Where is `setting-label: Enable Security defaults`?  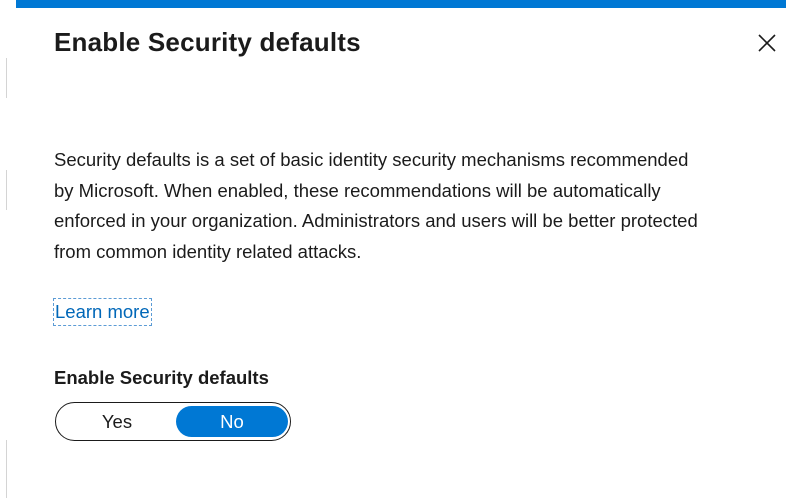 setting-label: Enable Security defaults is located at coordinates (161, 377).